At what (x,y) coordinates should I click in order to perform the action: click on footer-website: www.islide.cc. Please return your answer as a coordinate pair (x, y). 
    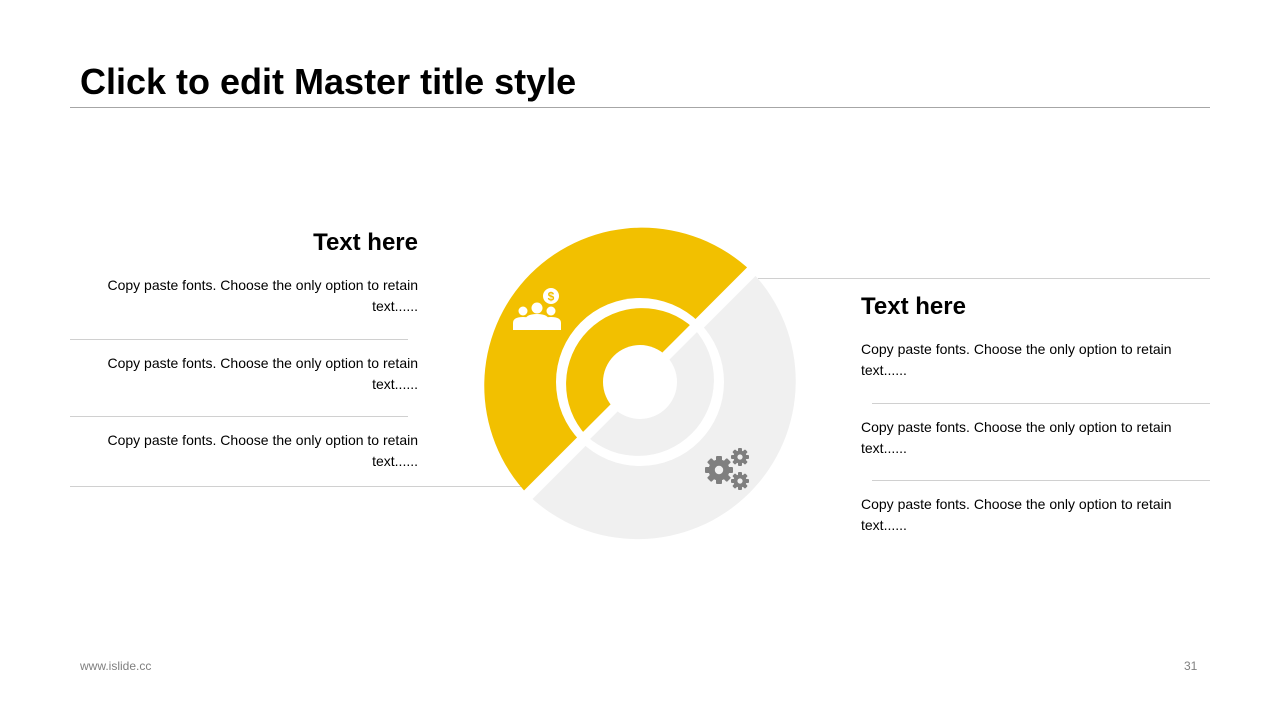
    Looking at the image, I should click on (115, 666).